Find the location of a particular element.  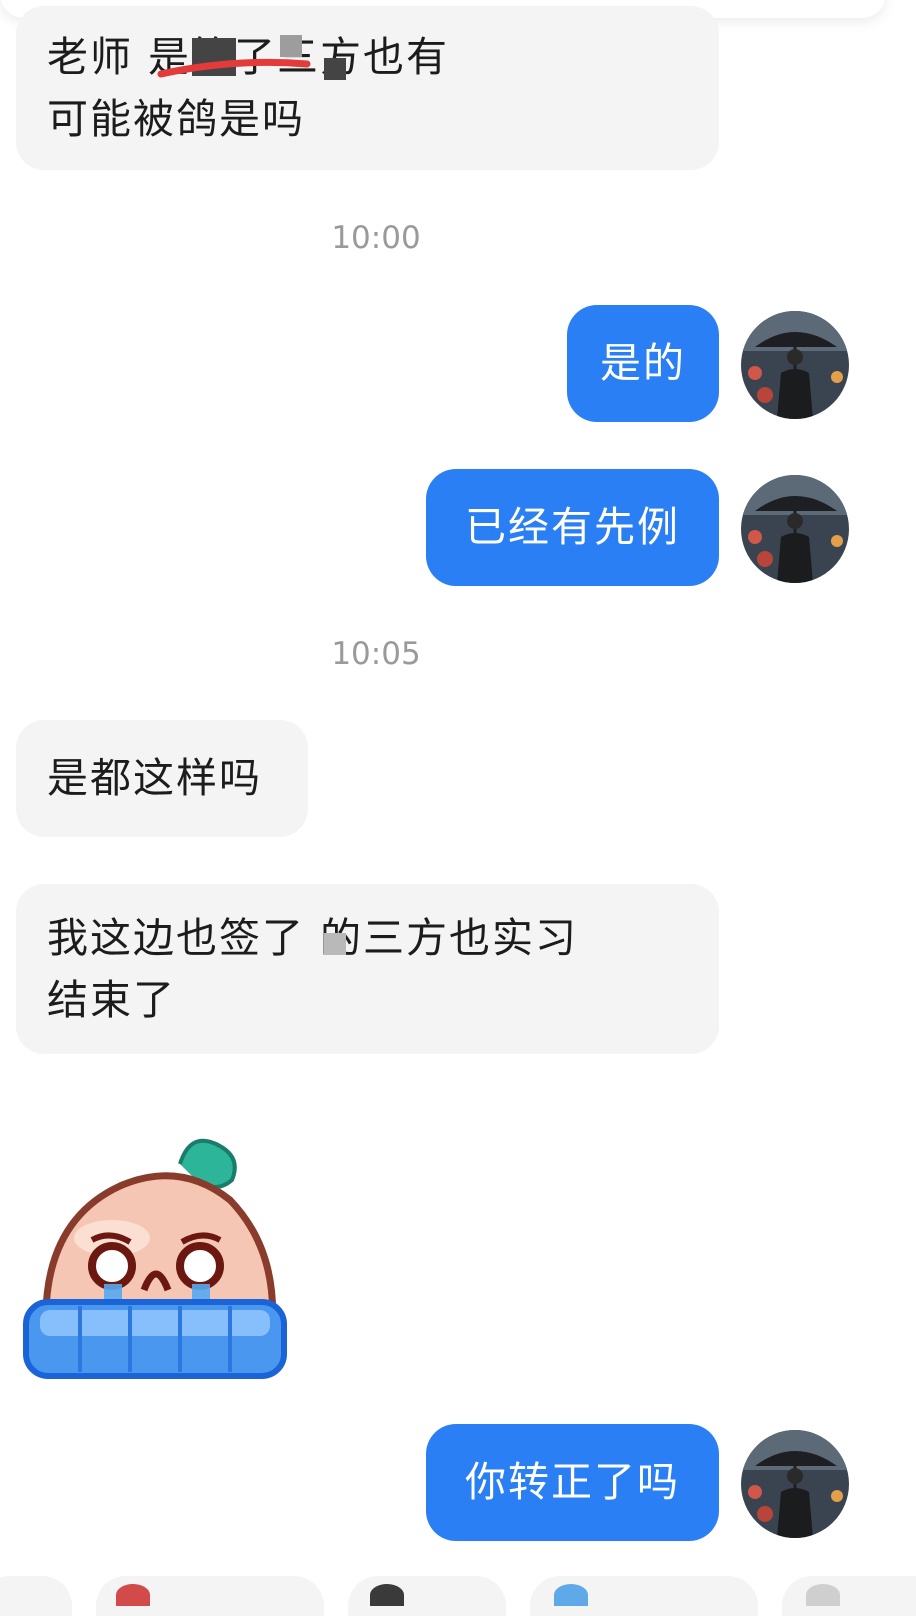

timestamp: 10:05 is located at coordinates (376, 654).